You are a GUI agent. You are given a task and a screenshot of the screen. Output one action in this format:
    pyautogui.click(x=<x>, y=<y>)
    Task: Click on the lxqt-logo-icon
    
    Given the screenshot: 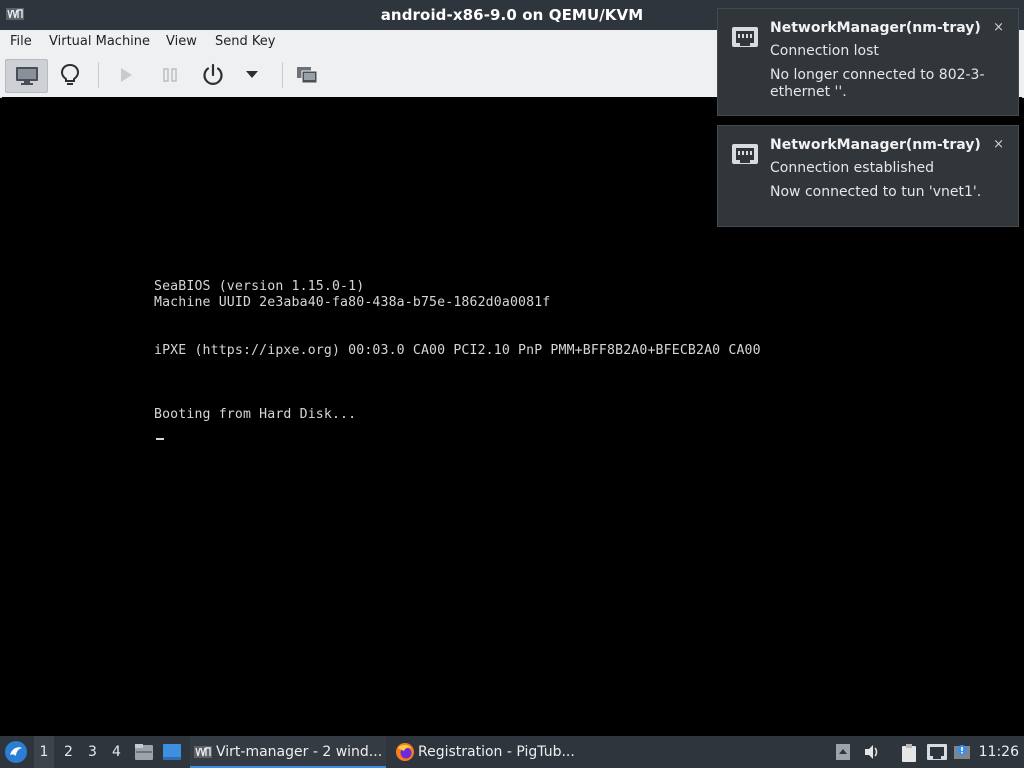 What is the action you would take?
    pyautogui.click(x=16, y=752)
    